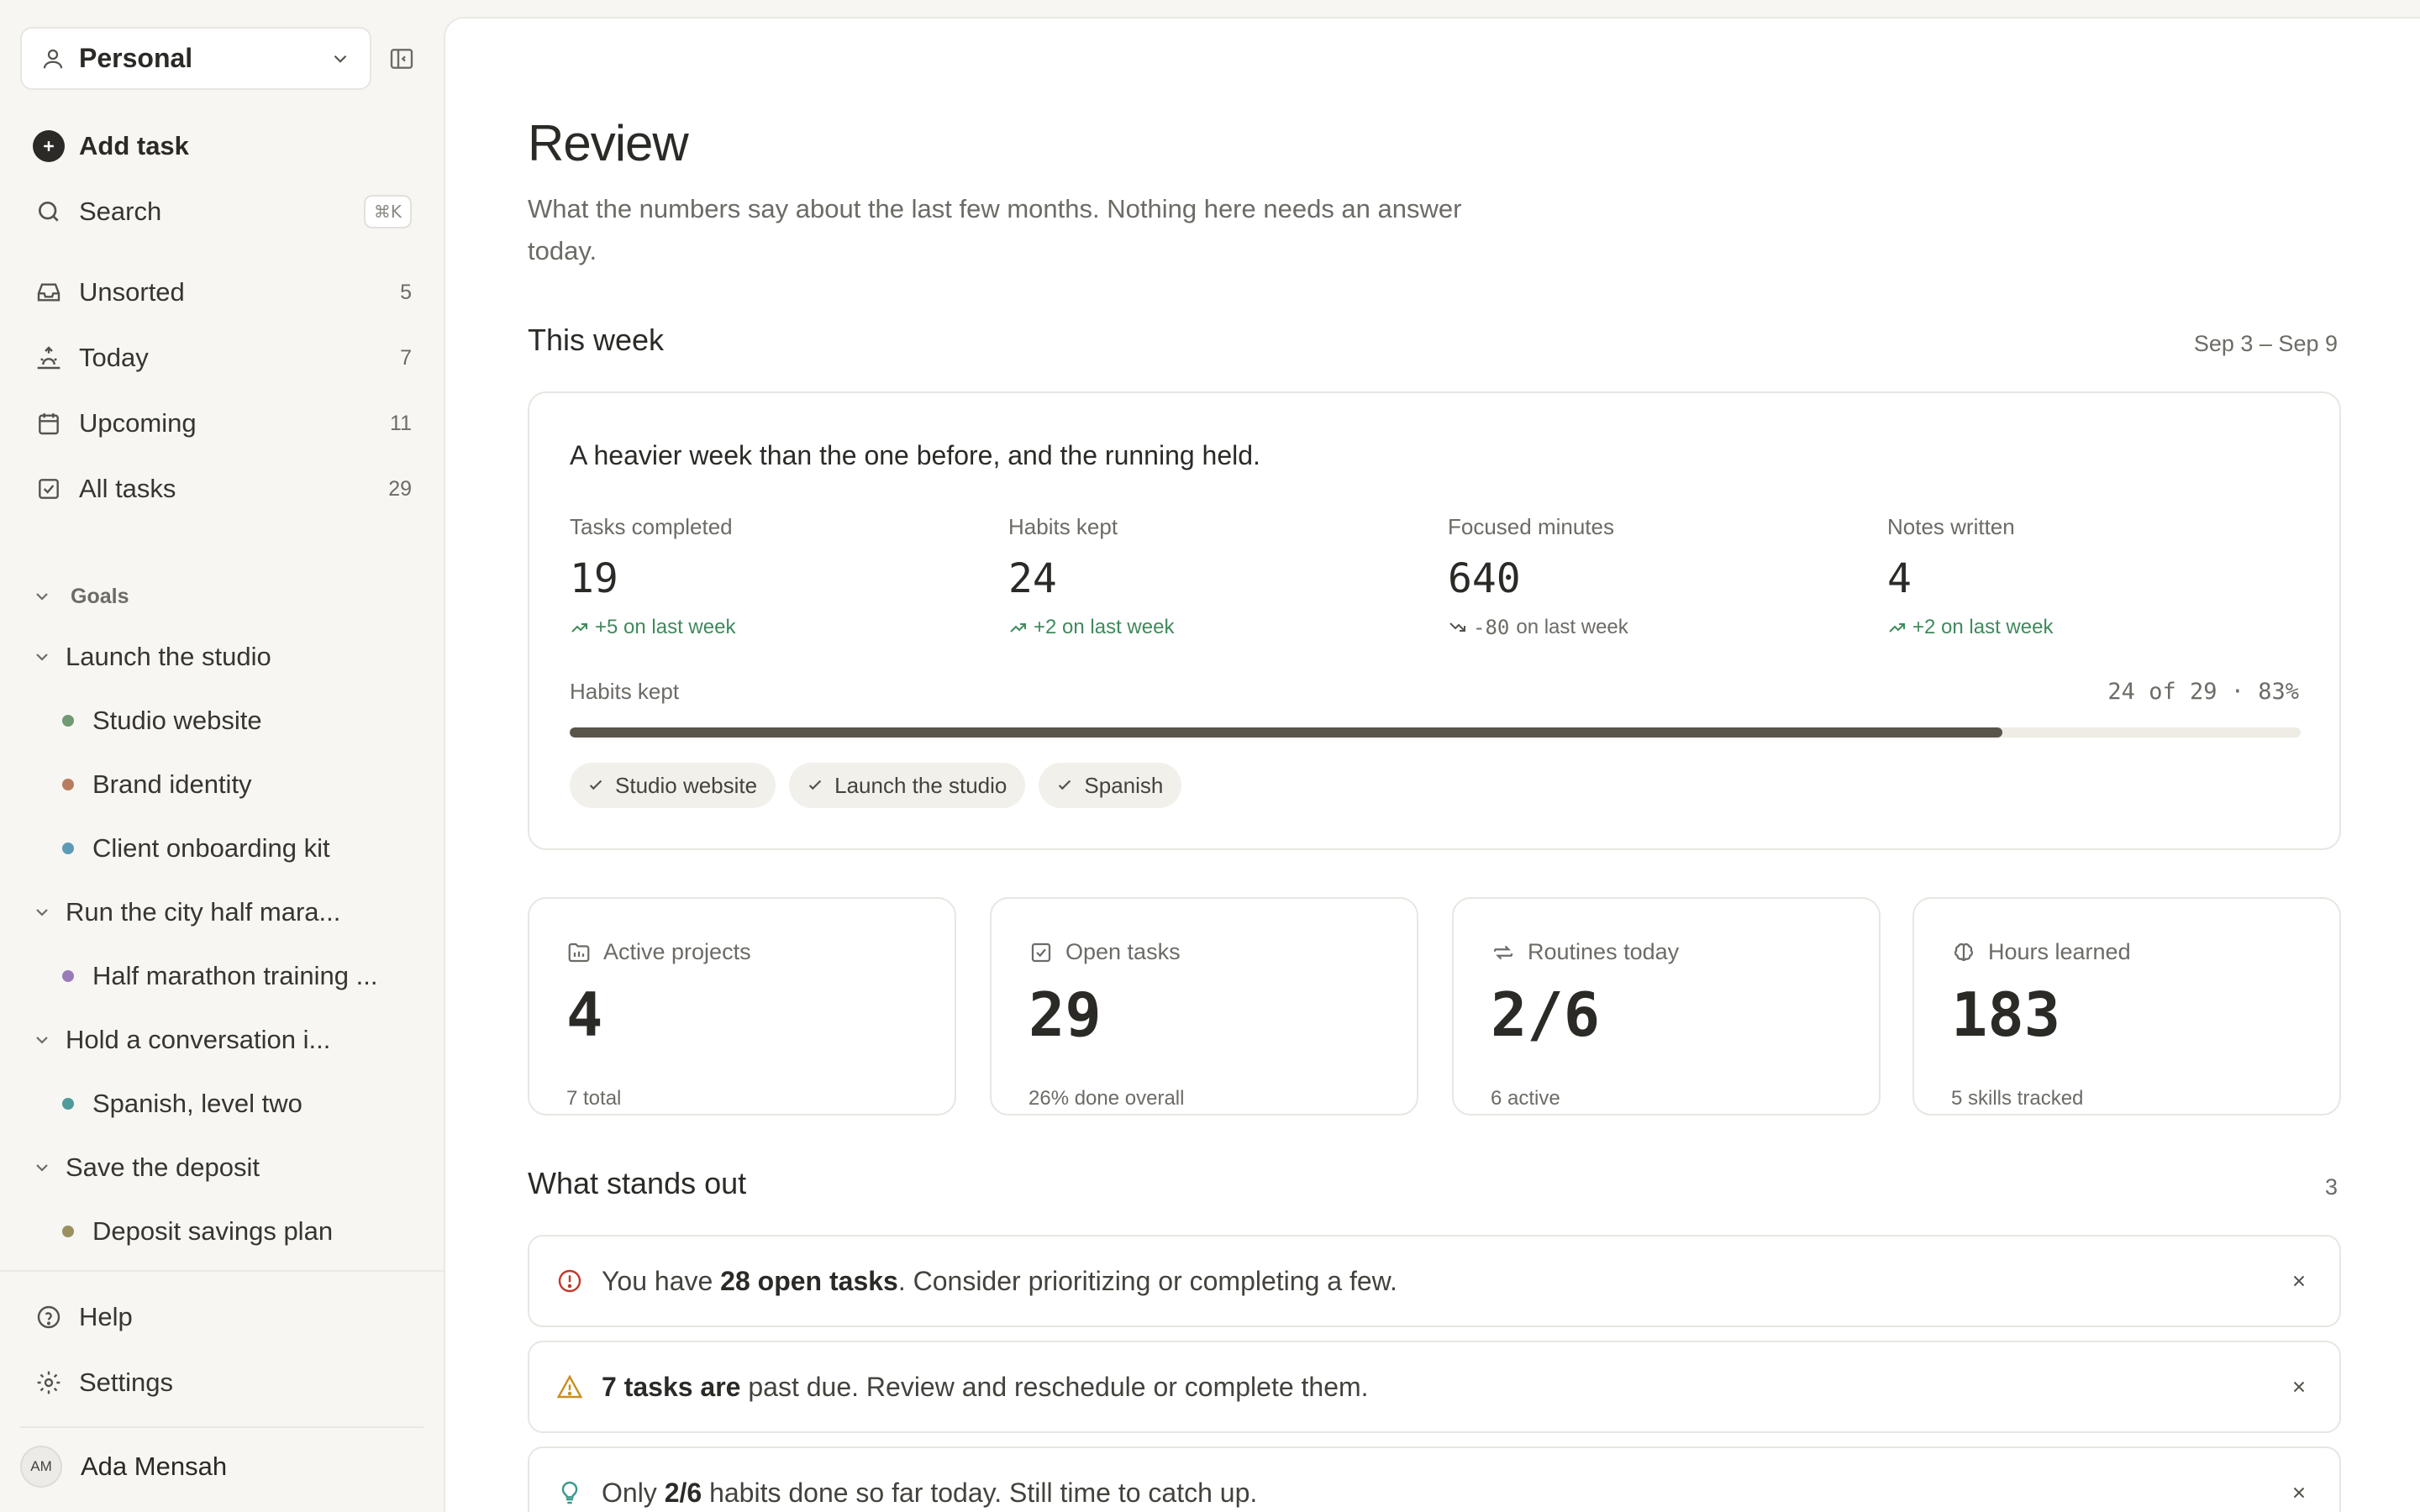  I want to click on sidebar-item-upcoming: Upcoming 11, so click(222, 423).